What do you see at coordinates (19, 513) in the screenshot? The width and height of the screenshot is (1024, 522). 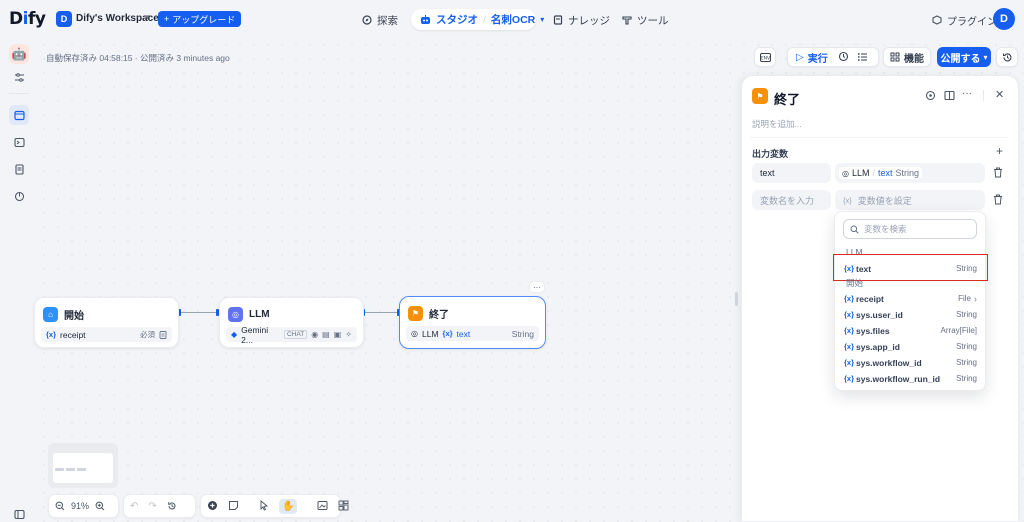 I see `collapse-sidebar-icon` at bounding box center [19, 513].